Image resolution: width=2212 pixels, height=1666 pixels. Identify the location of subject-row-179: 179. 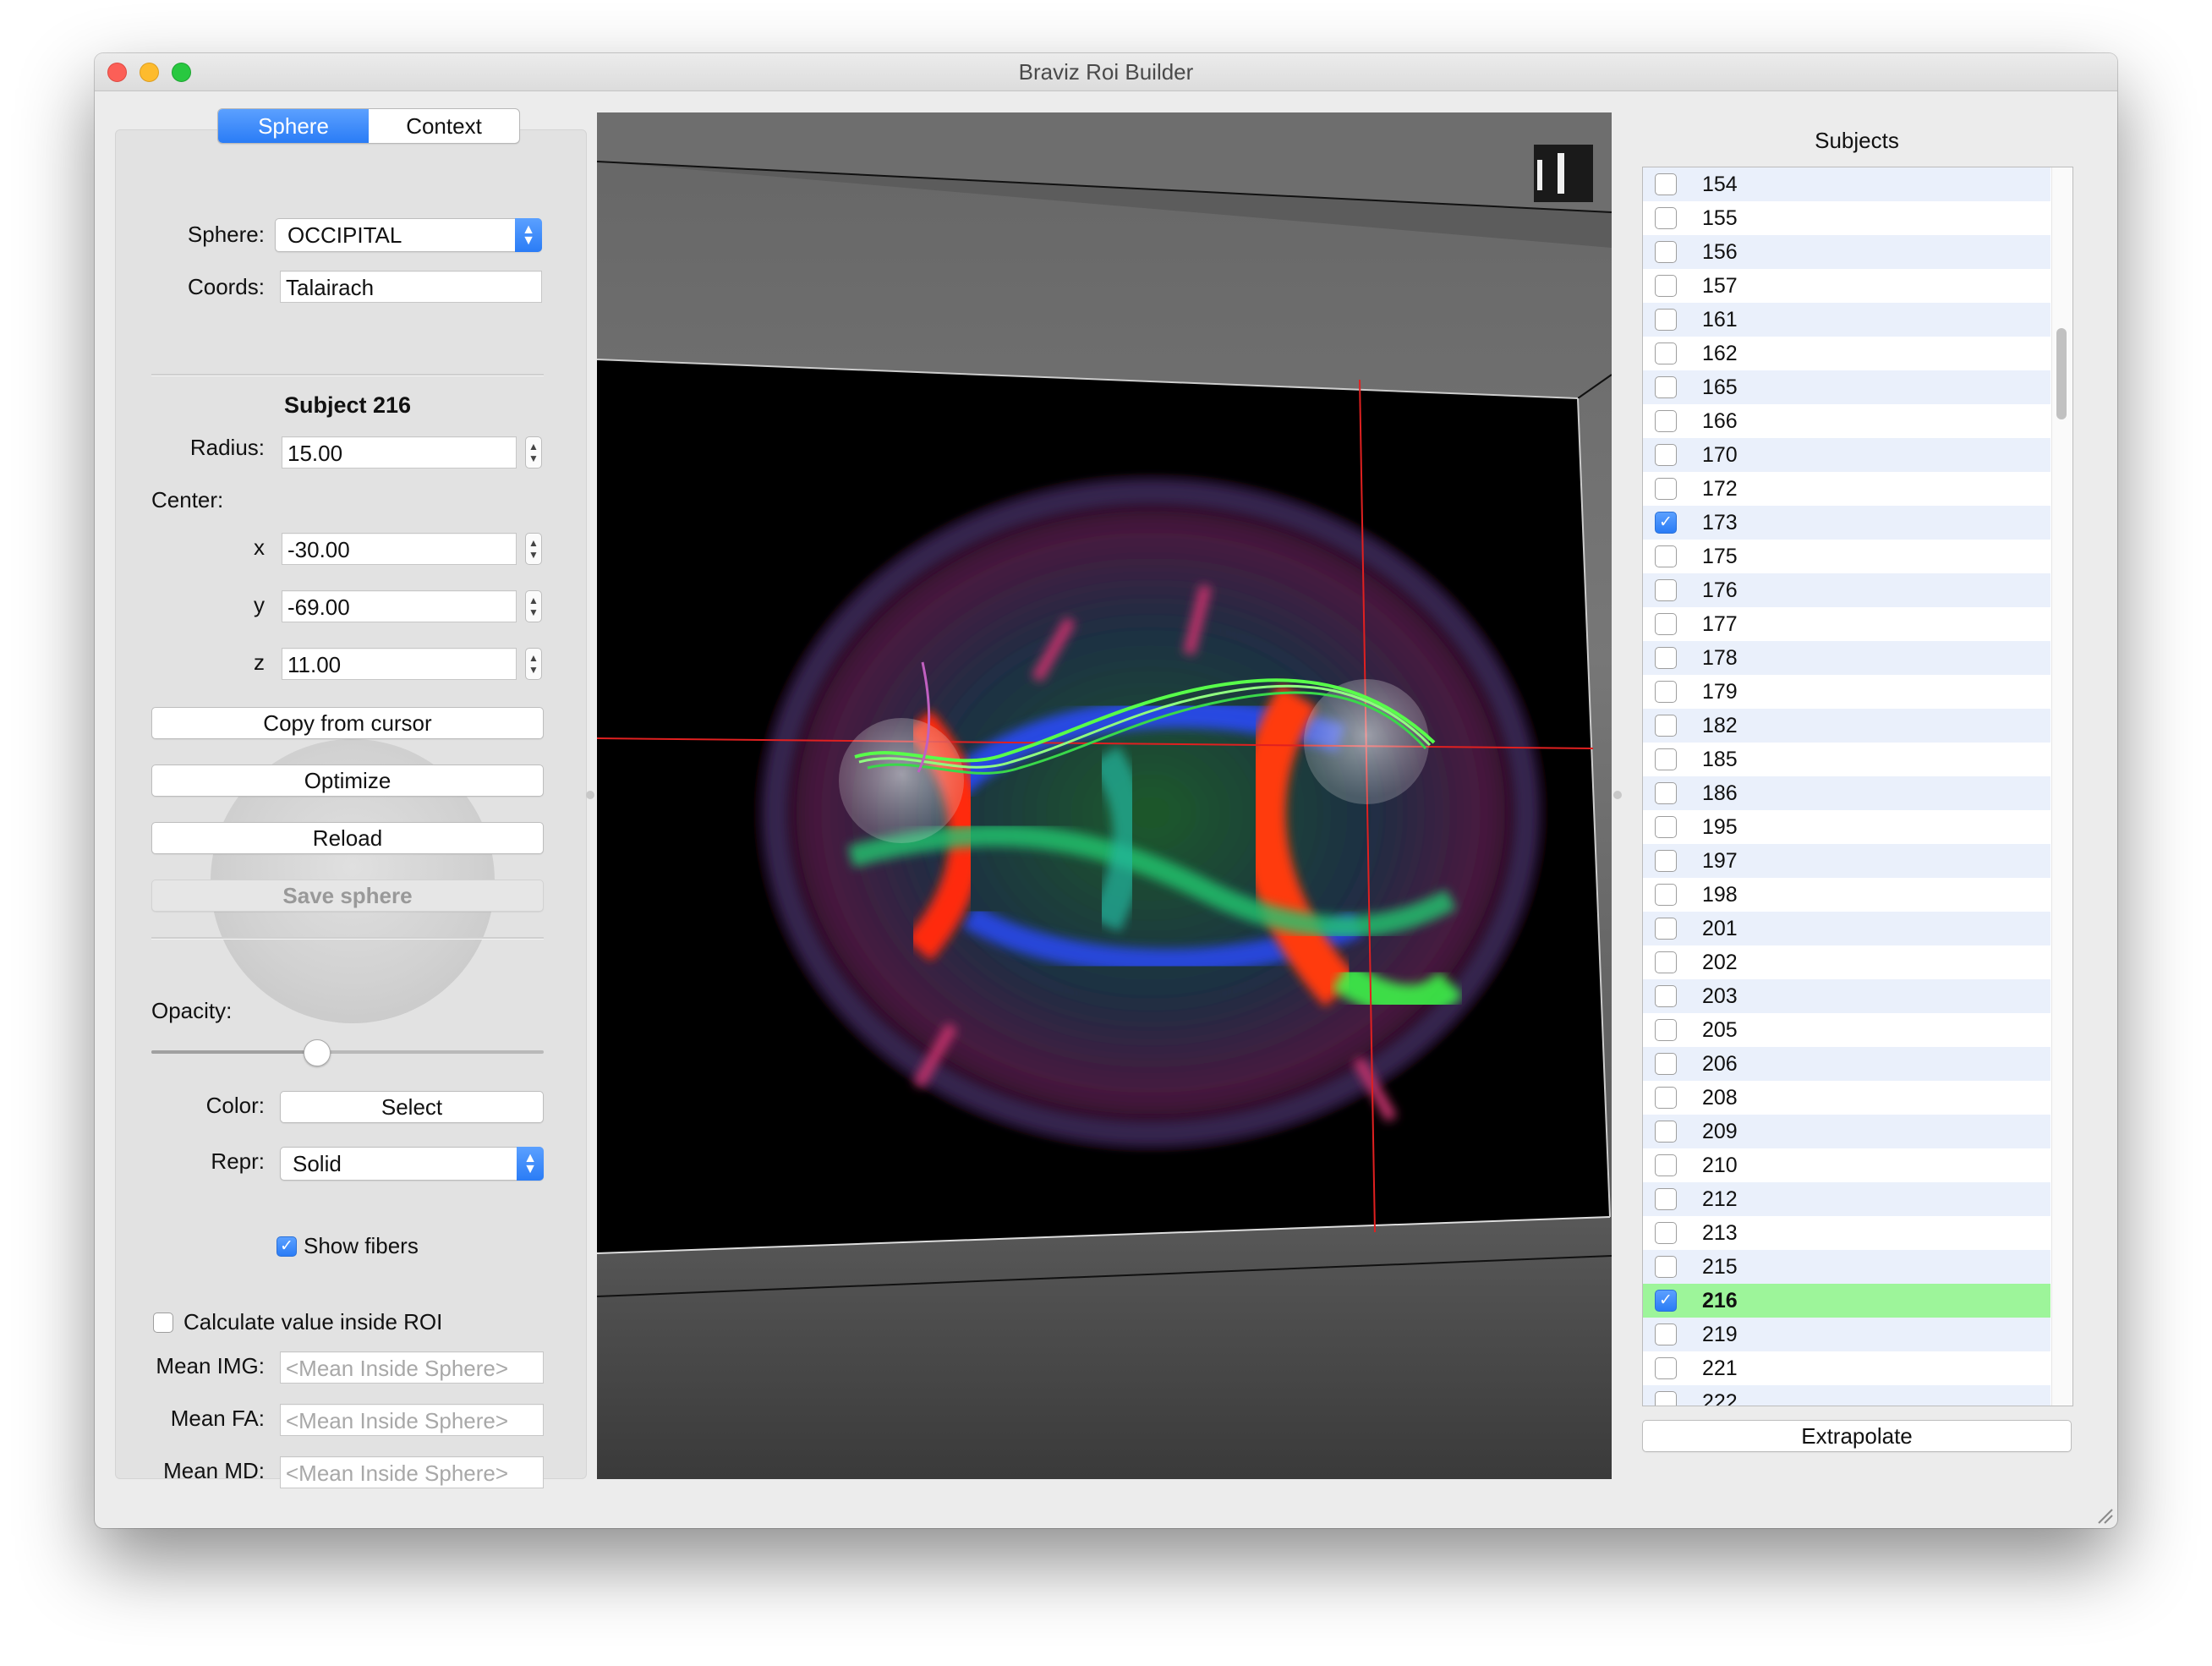
(1846, 692).